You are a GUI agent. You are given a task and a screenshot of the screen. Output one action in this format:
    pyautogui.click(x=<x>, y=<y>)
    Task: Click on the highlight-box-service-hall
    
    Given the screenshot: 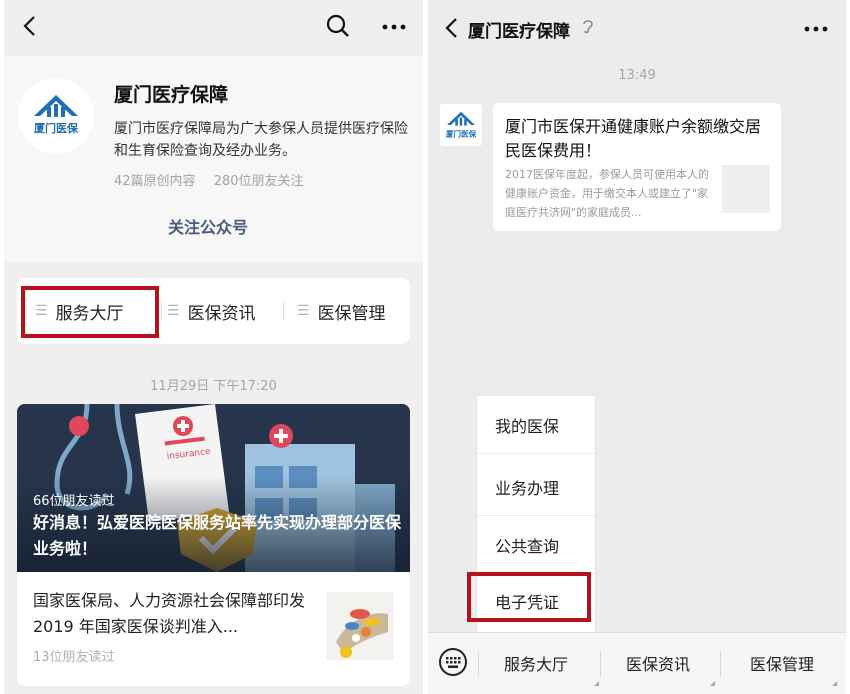 What is the action you would take?
    pyautogui.click(x=90, y=312)
    